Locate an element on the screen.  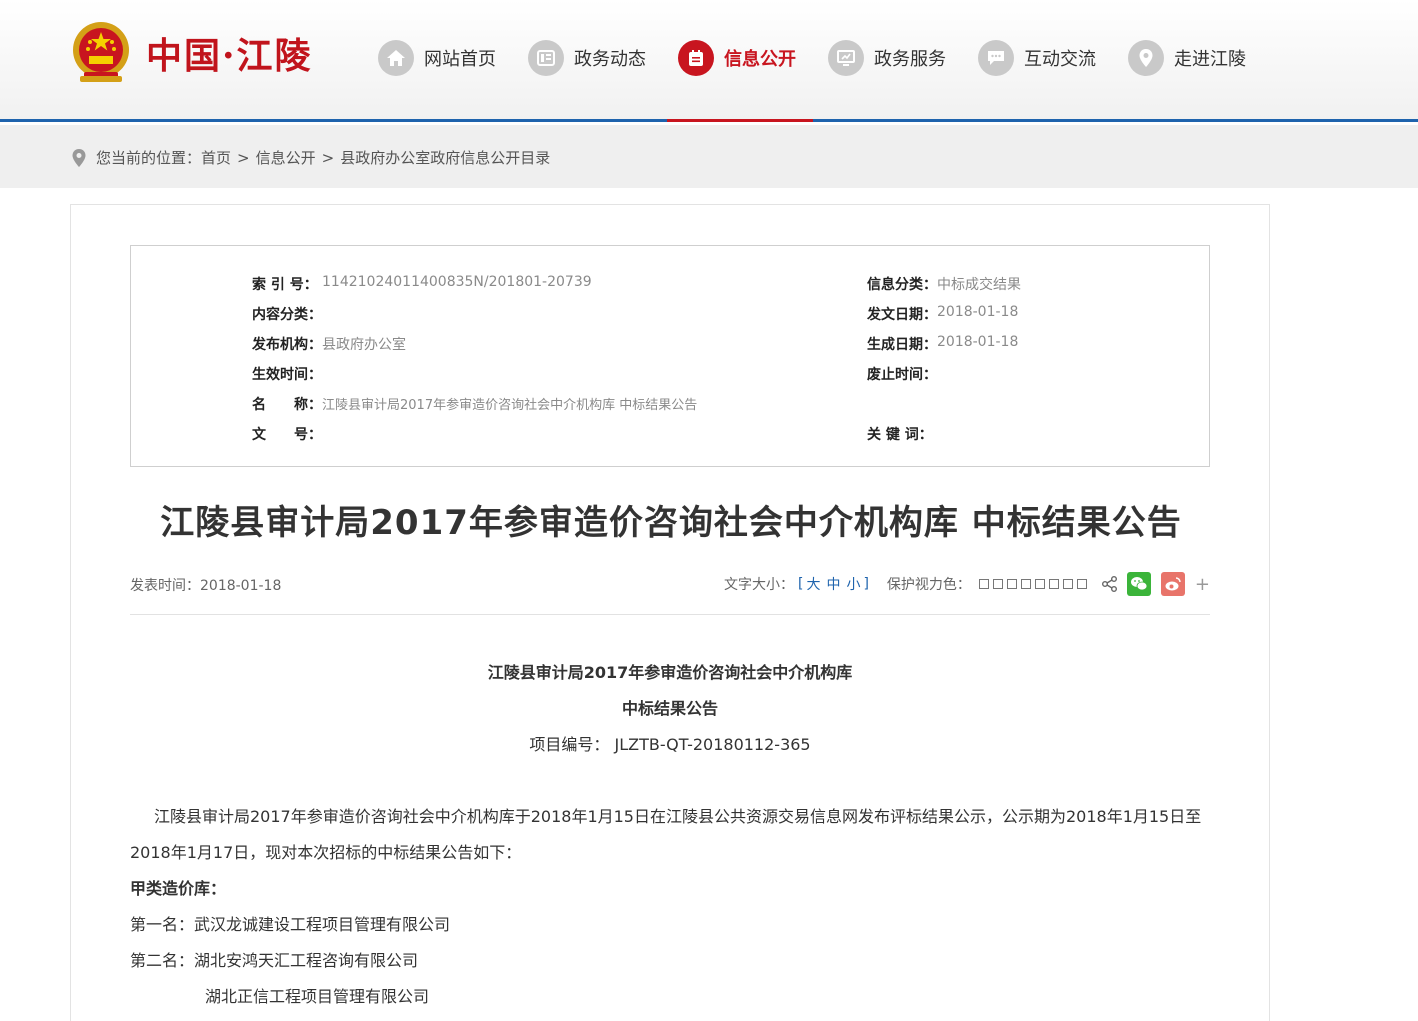
meta-created-date: 生成日期： 2018-01-18 is located at coordinates (942, 344).